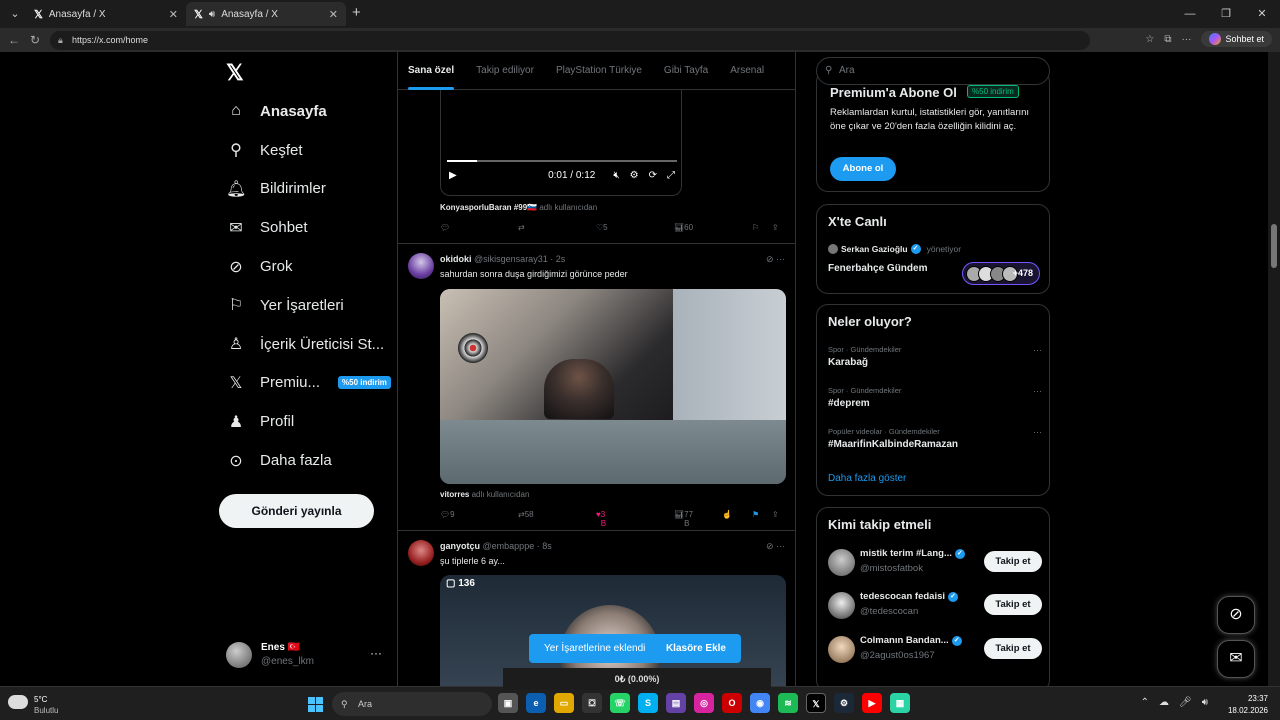  I want to click on more-dots-icon: ···, so click(376, 653).